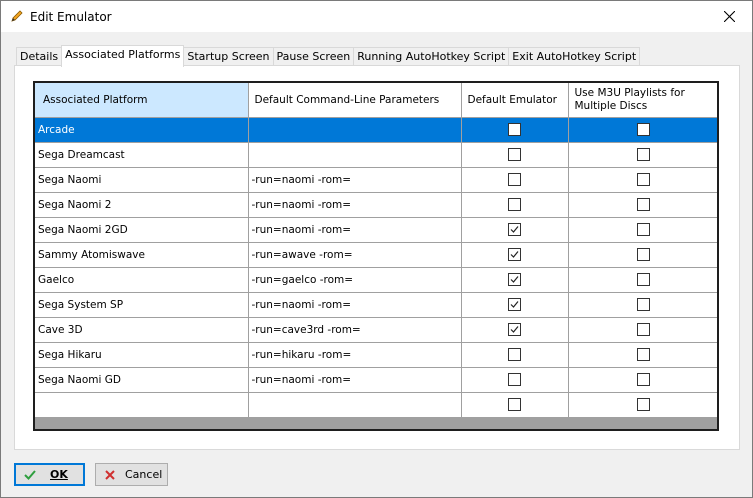 This screenshot has width=753, height=498. I want to click on cell-platform, so click(142, 405).